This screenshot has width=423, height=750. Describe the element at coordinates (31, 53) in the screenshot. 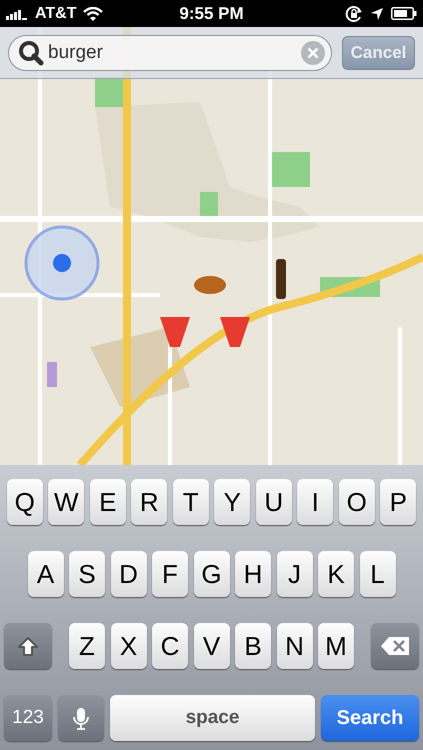

I see `search-icon` at that location.